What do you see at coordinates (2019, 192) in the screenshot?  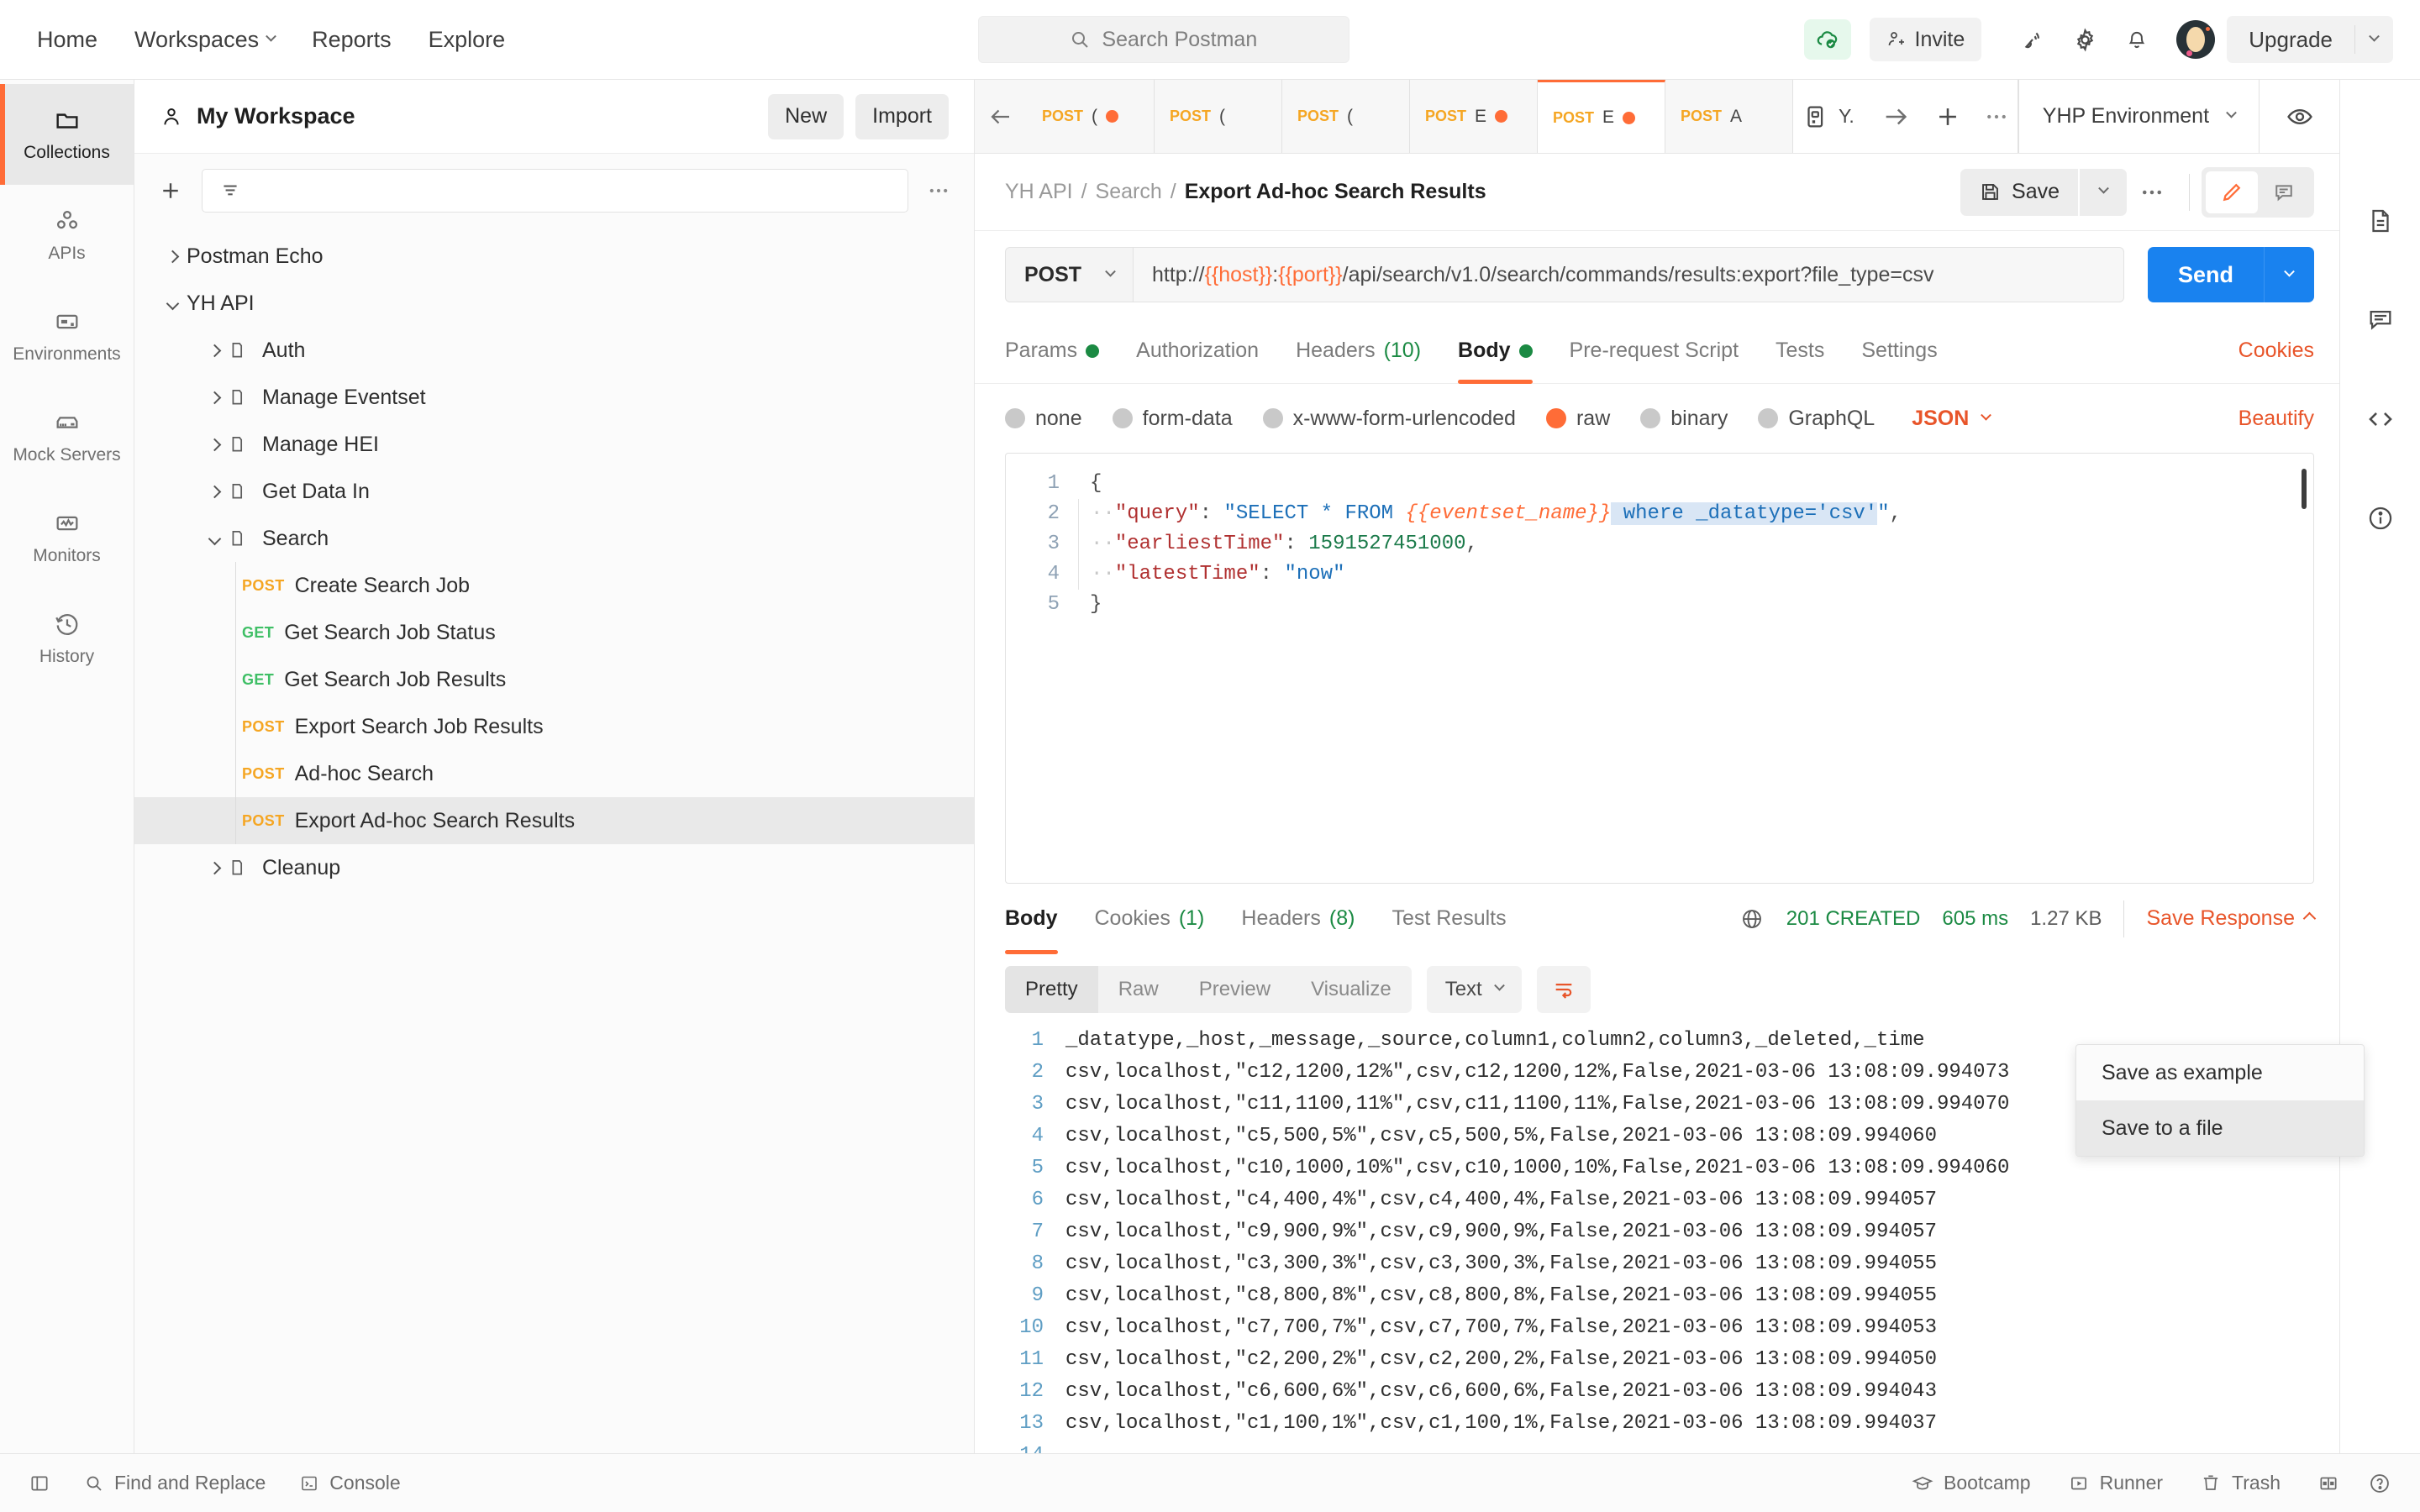 I see `save-button: Save` at bounding box center [2019, 192].